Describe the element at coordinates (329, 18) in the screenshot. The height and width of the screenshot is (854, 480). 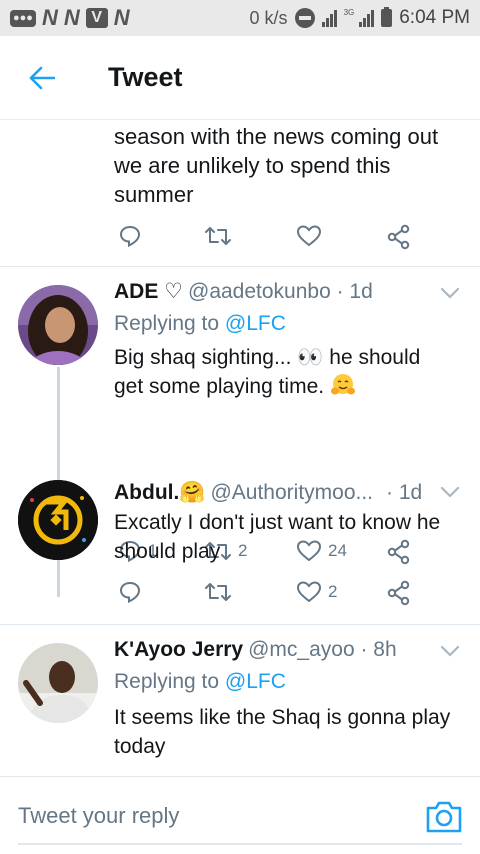
I see `wifi-signal-icon` at that location.